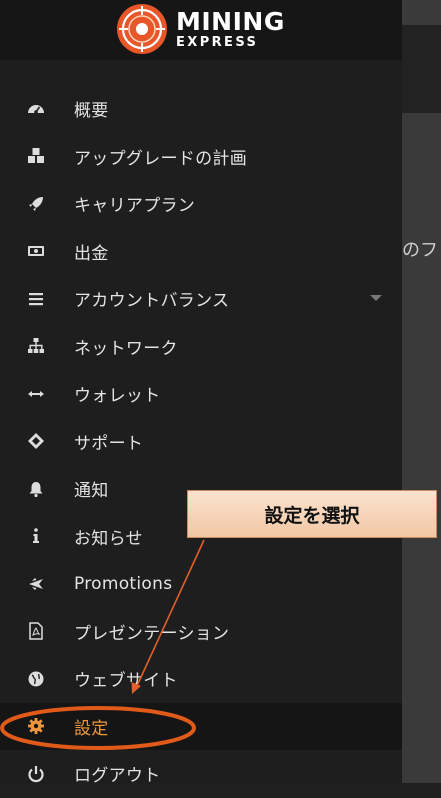 The height and width of the screenshot is (798, 441). Describe the element at coordinates (421, 391) in the screenshot. I see `background-page` at that location.